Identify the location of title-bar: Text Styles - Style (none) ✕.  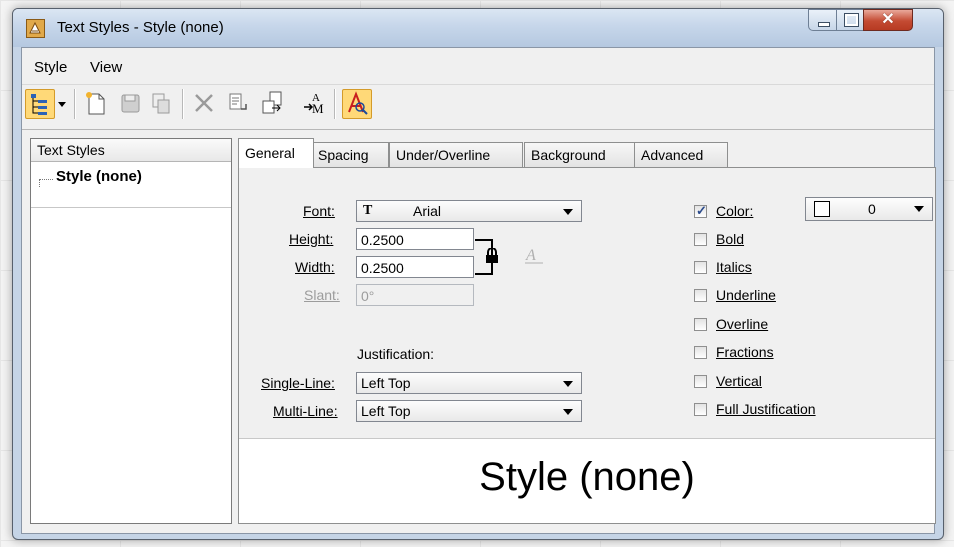
(478, 28).